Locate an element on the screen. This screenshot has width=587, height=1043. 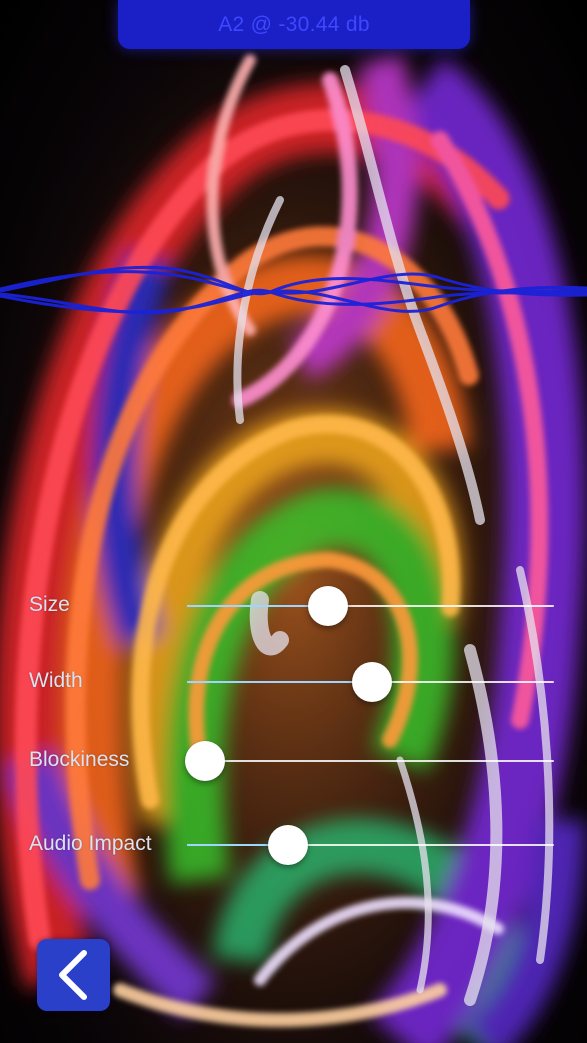
chevron-left-icon is located at coordinates (72, 975).